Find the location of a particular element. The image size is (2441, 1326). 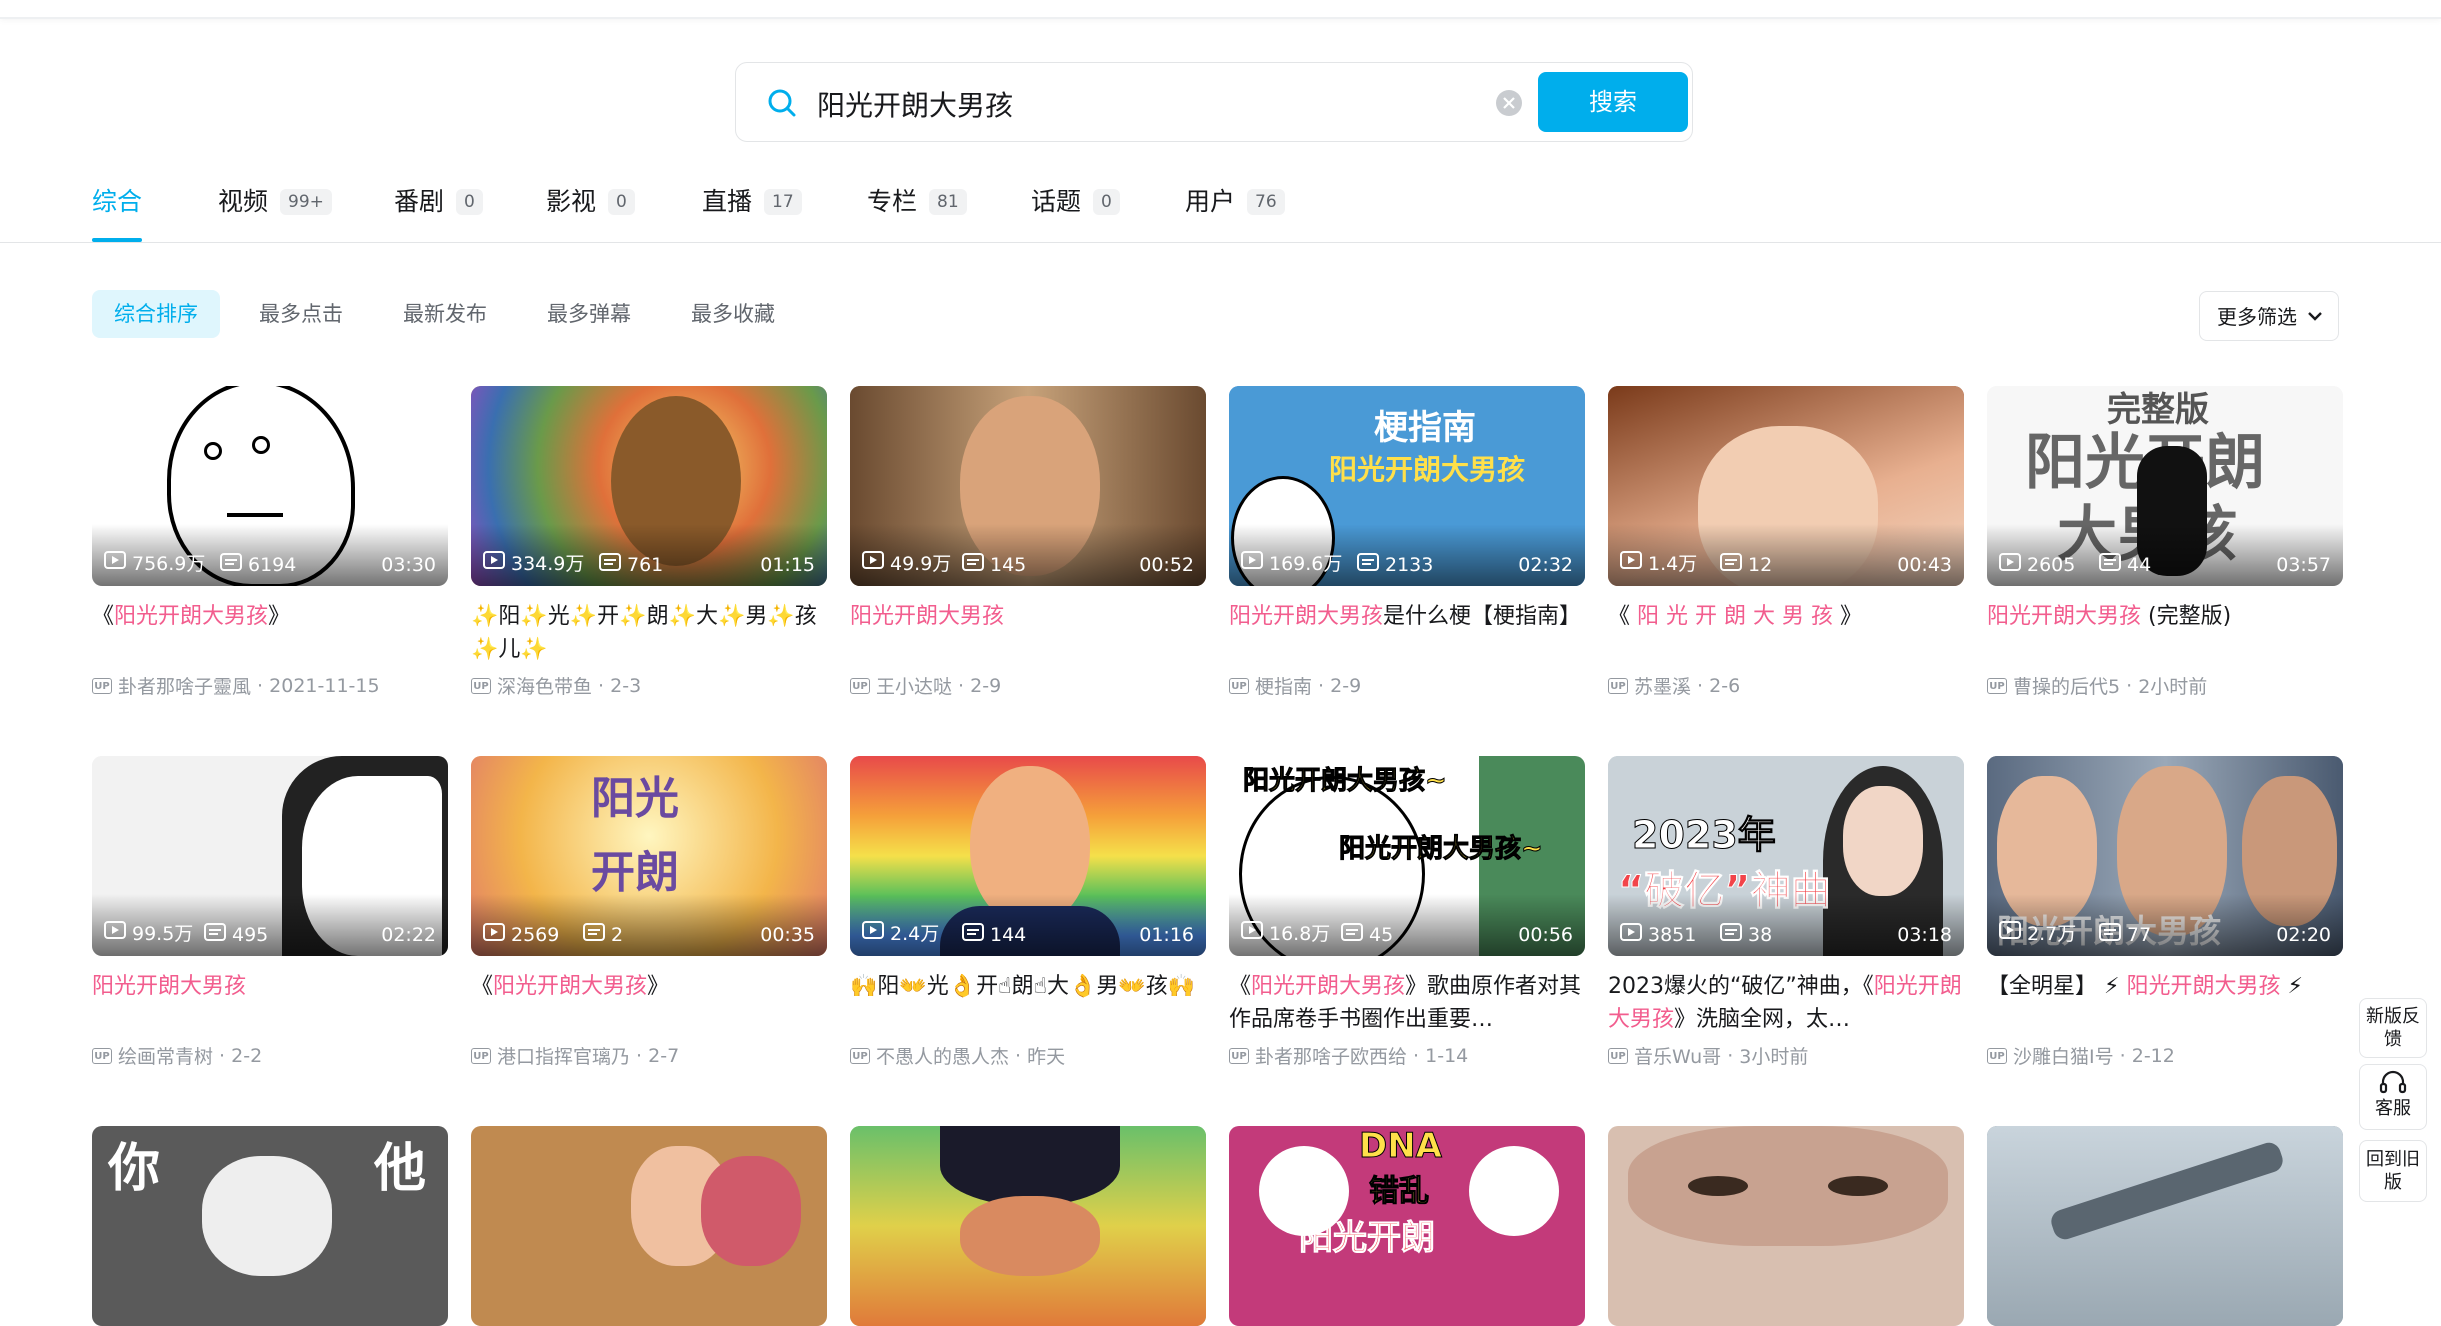

sort-most-danmaku: 最多弹幕 is located at coordinates (589, 314).